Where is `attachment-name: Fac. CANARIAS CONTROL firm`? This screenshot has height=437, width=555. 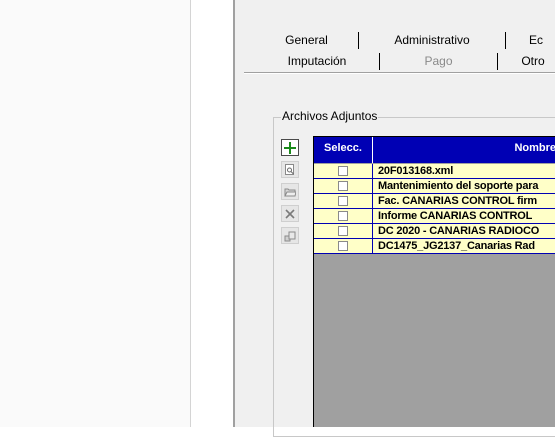 attachment-name: Fac. CANARIAS CONTROL firm is located at coordinates (457, 201).